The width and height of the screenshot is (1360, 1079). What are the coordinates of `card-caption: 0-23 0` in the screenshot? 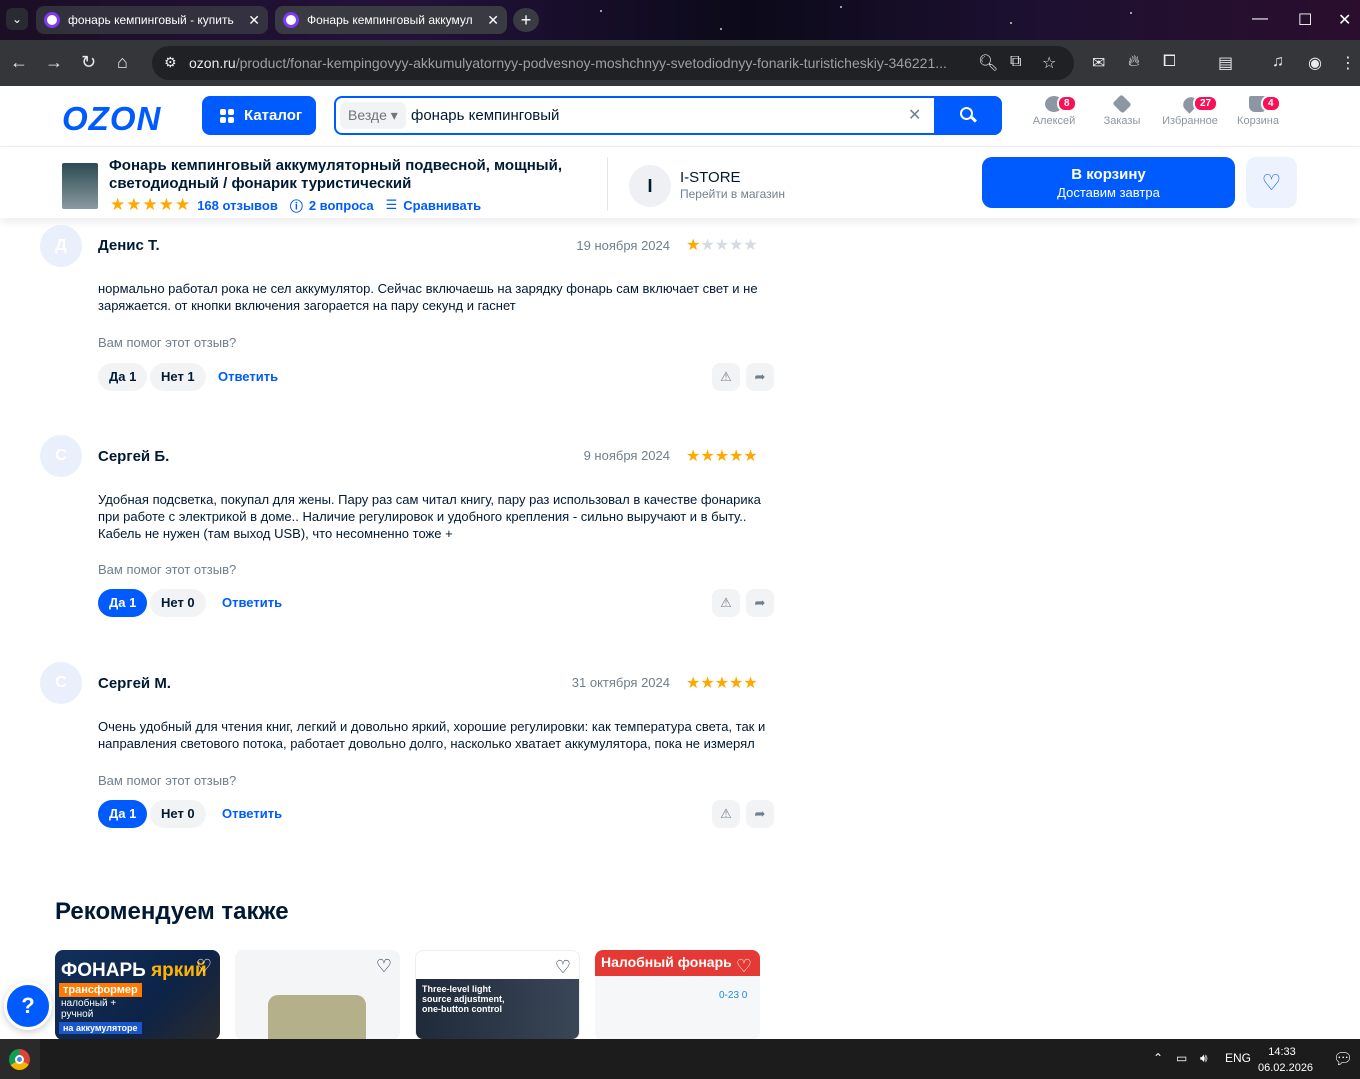 It's located at (733, 995).